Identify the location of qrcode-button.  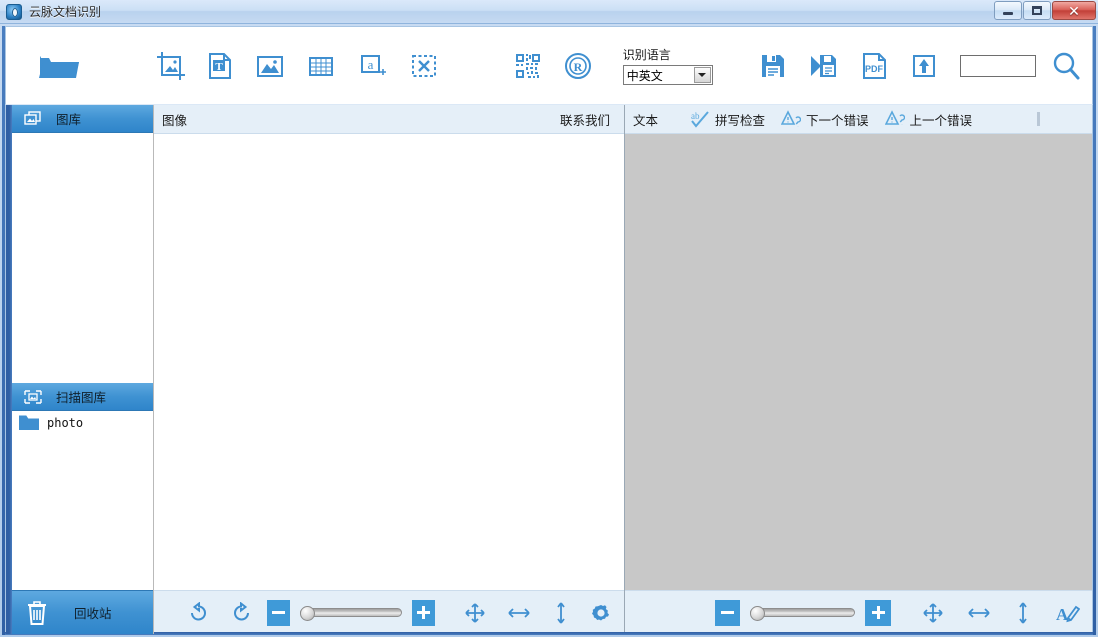
(528, 66).